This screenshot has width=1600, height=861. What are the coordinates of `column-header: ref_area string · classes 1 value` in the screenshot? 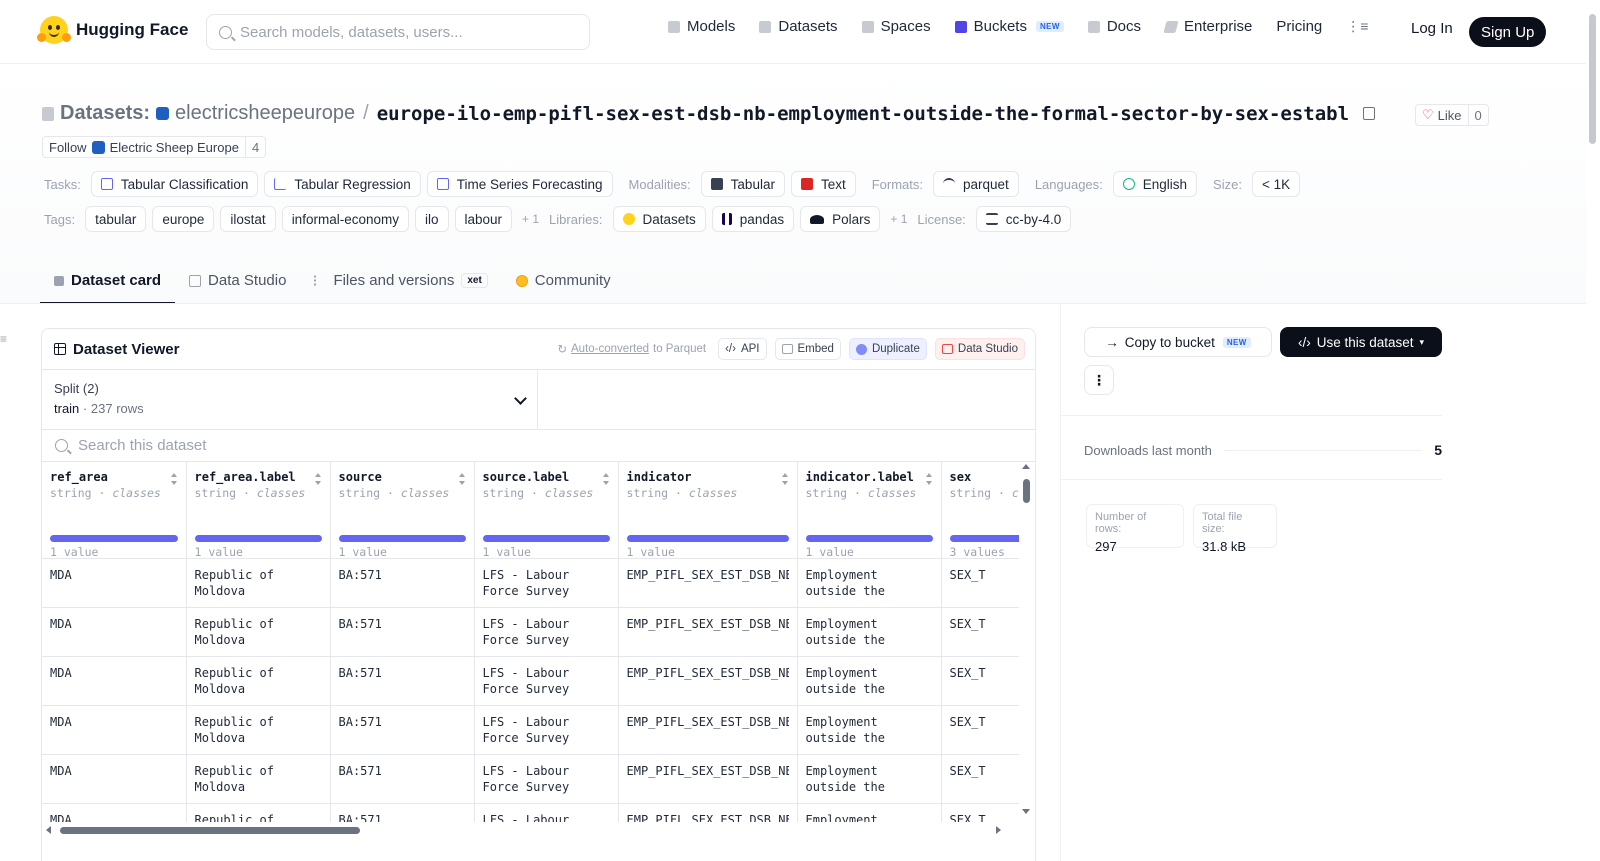 It's located at (114, 510).